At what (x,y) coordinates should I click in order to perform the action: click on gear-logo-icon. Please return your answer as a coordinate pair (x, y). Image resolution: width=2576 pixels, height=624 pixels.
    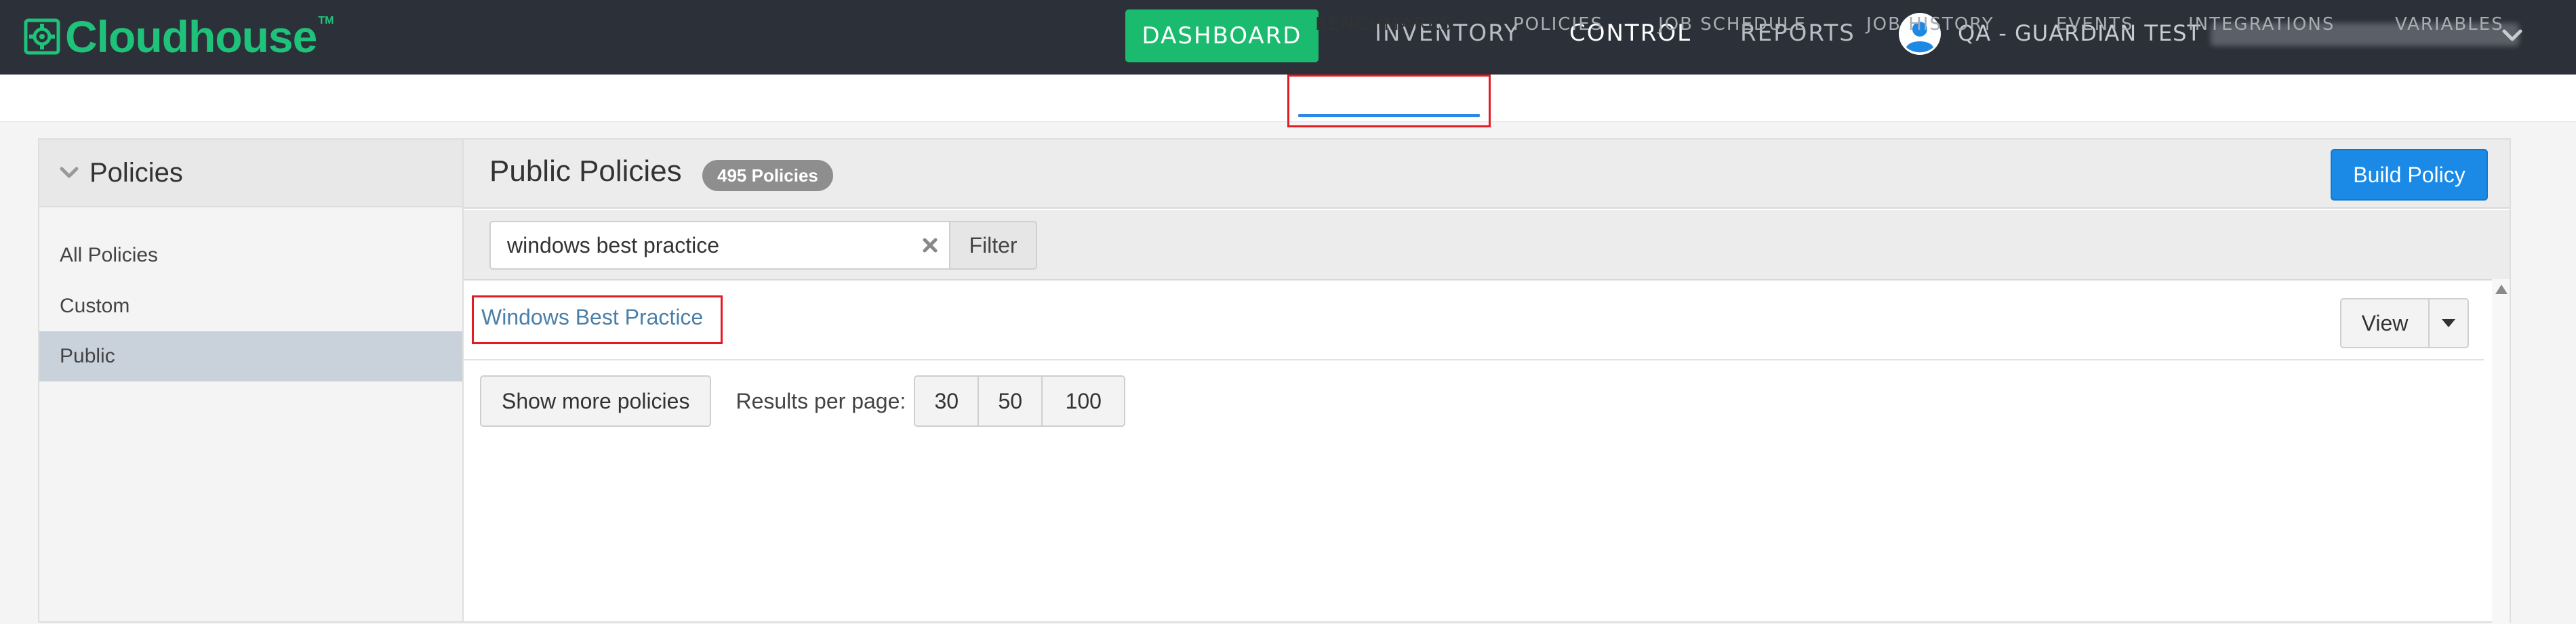
    Looking at the image, I should click on (42, 36).